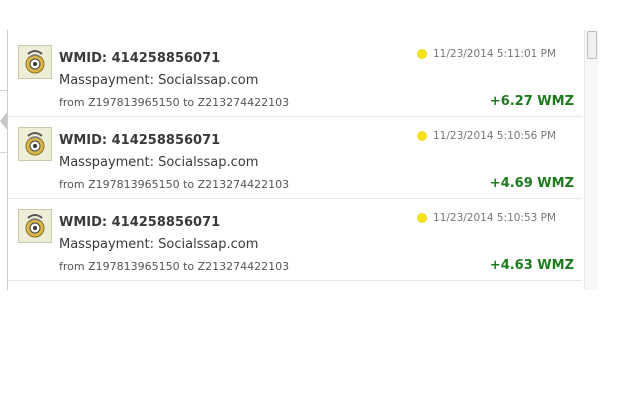  What do you see at coordinates (531, 265) in the screenshot?
I see `transaction-amount: +4.63 WMZ` at bounding box center [531, 265].